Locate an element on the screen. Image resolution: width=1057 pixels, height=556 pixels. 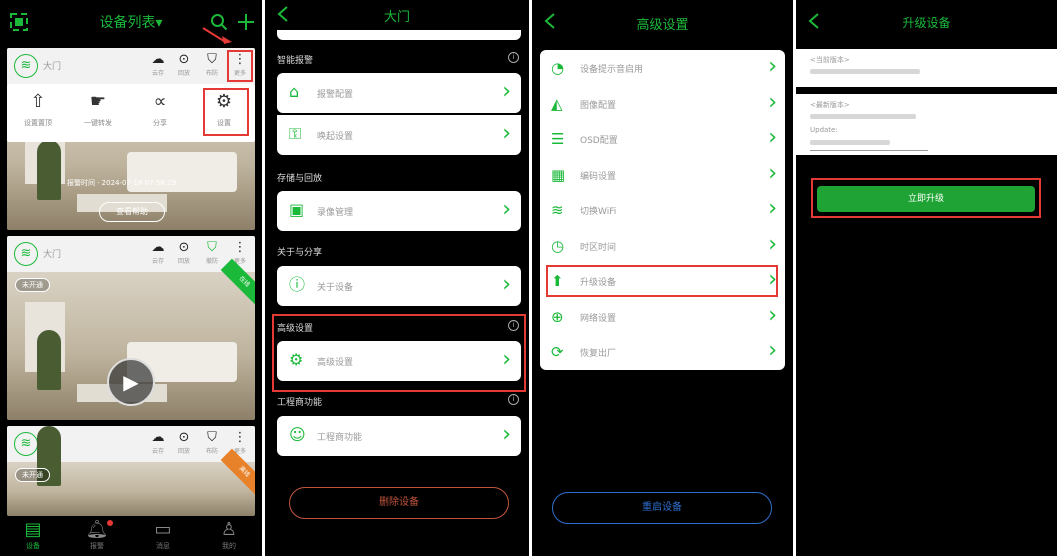
tab-devices: ▤ 设备 is located at coordinates (33, 535).